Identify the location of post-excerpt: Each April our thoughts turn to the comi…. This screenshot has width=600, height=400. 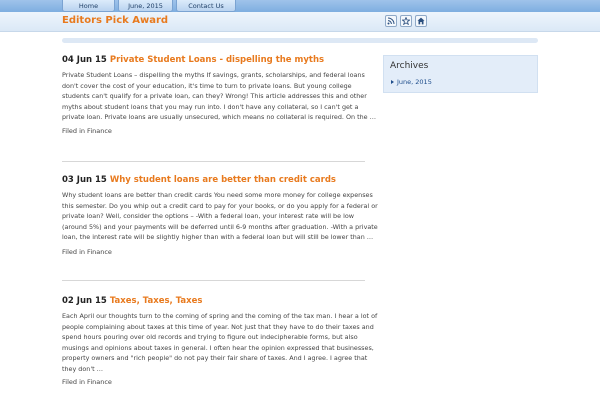
(220, 342).